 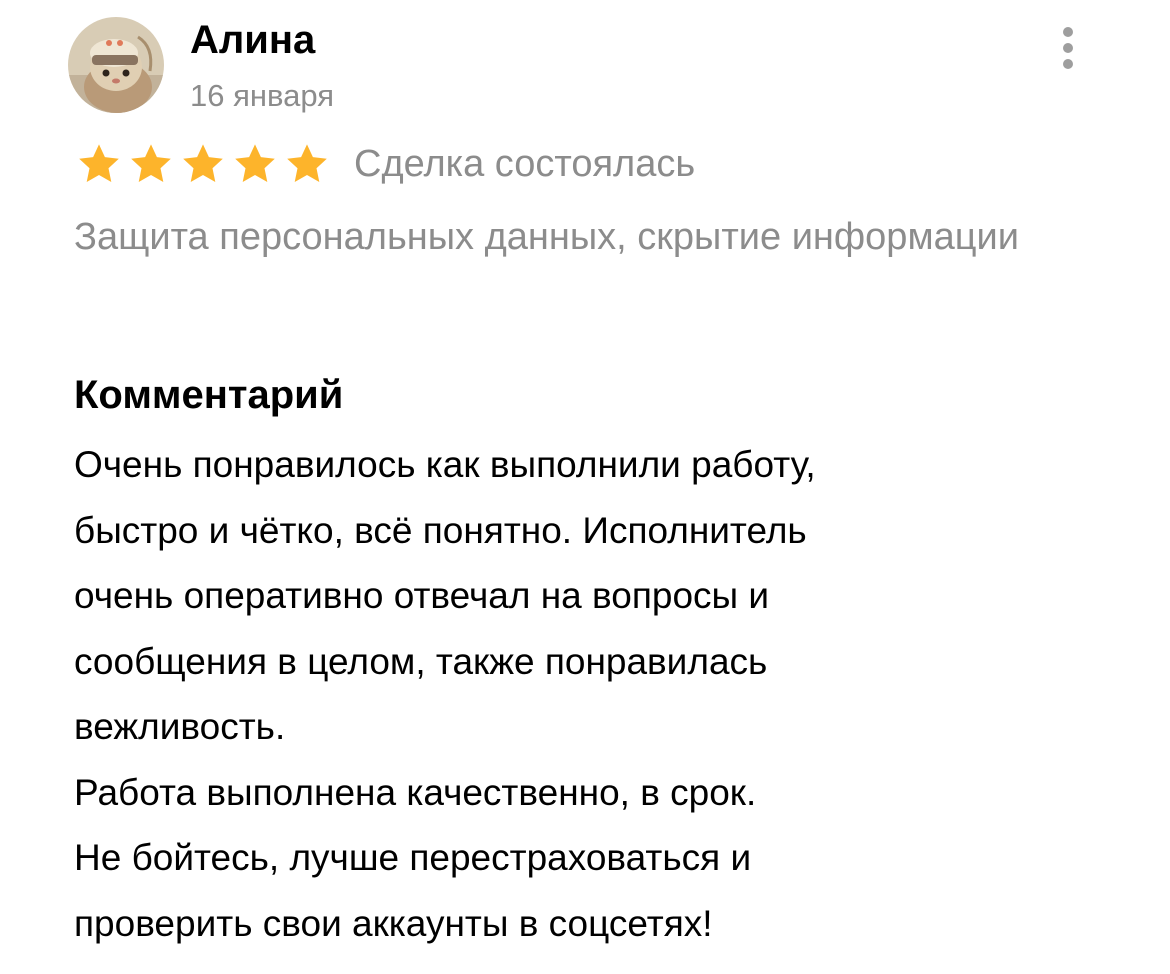 What do you see at coordinates (422, 595) in the screenshot?
I see `comment-line: очень оперативно отвечал на вопросы и` at bounding box center [422, 595].